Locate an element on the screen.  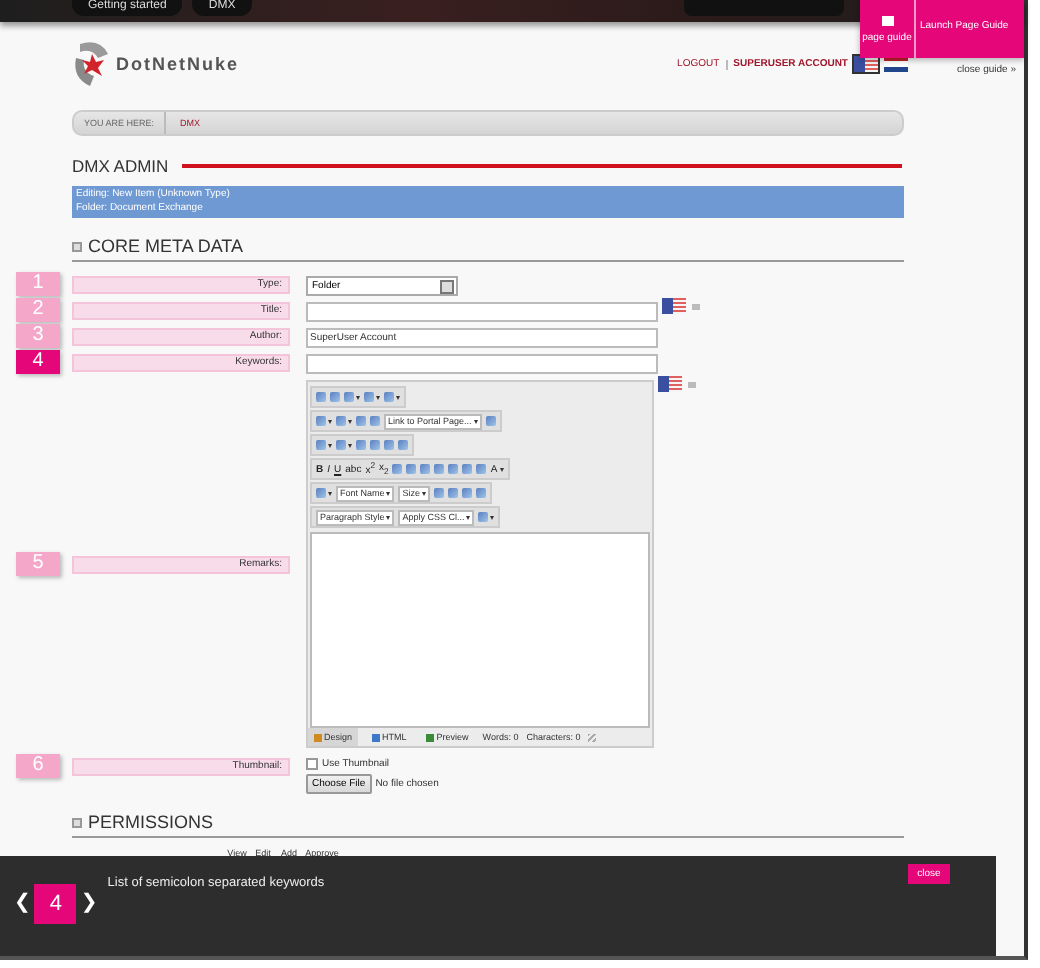
resize-grip-icon is located at coordinates (592, 737).